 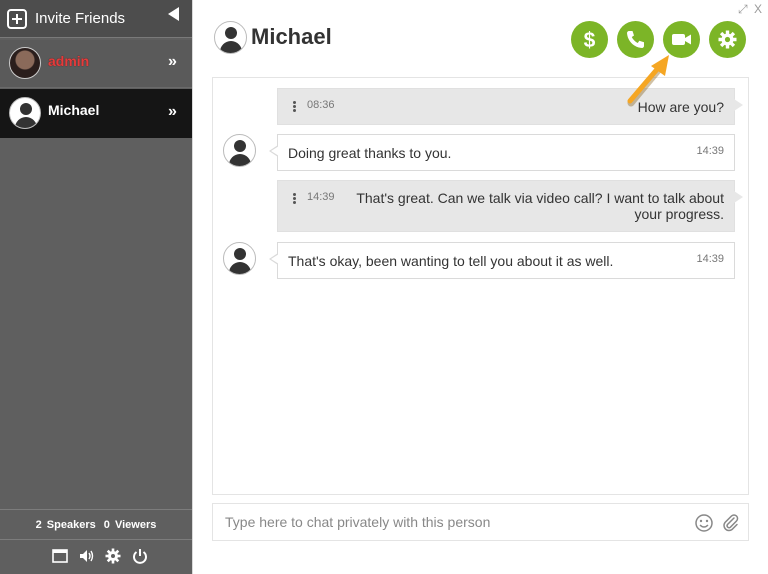 I want to click on voice-call-button, so click(x=635, y=39).